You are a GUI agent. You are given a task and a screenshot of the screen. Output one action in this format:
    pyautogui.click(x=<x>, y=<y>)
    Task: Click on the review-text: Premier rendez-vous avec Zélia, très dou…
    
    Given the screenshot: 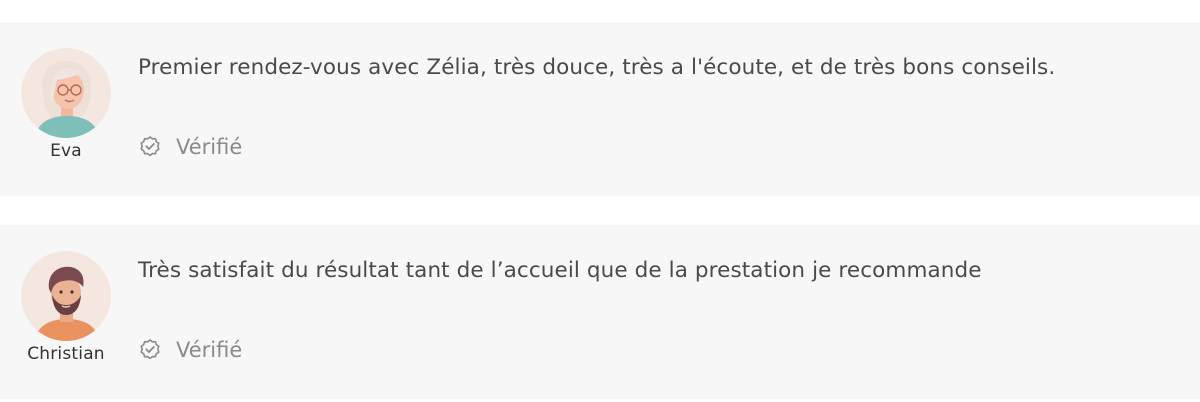 What is the action you would take?
    pyautogui.click(x=597, y=67)
    